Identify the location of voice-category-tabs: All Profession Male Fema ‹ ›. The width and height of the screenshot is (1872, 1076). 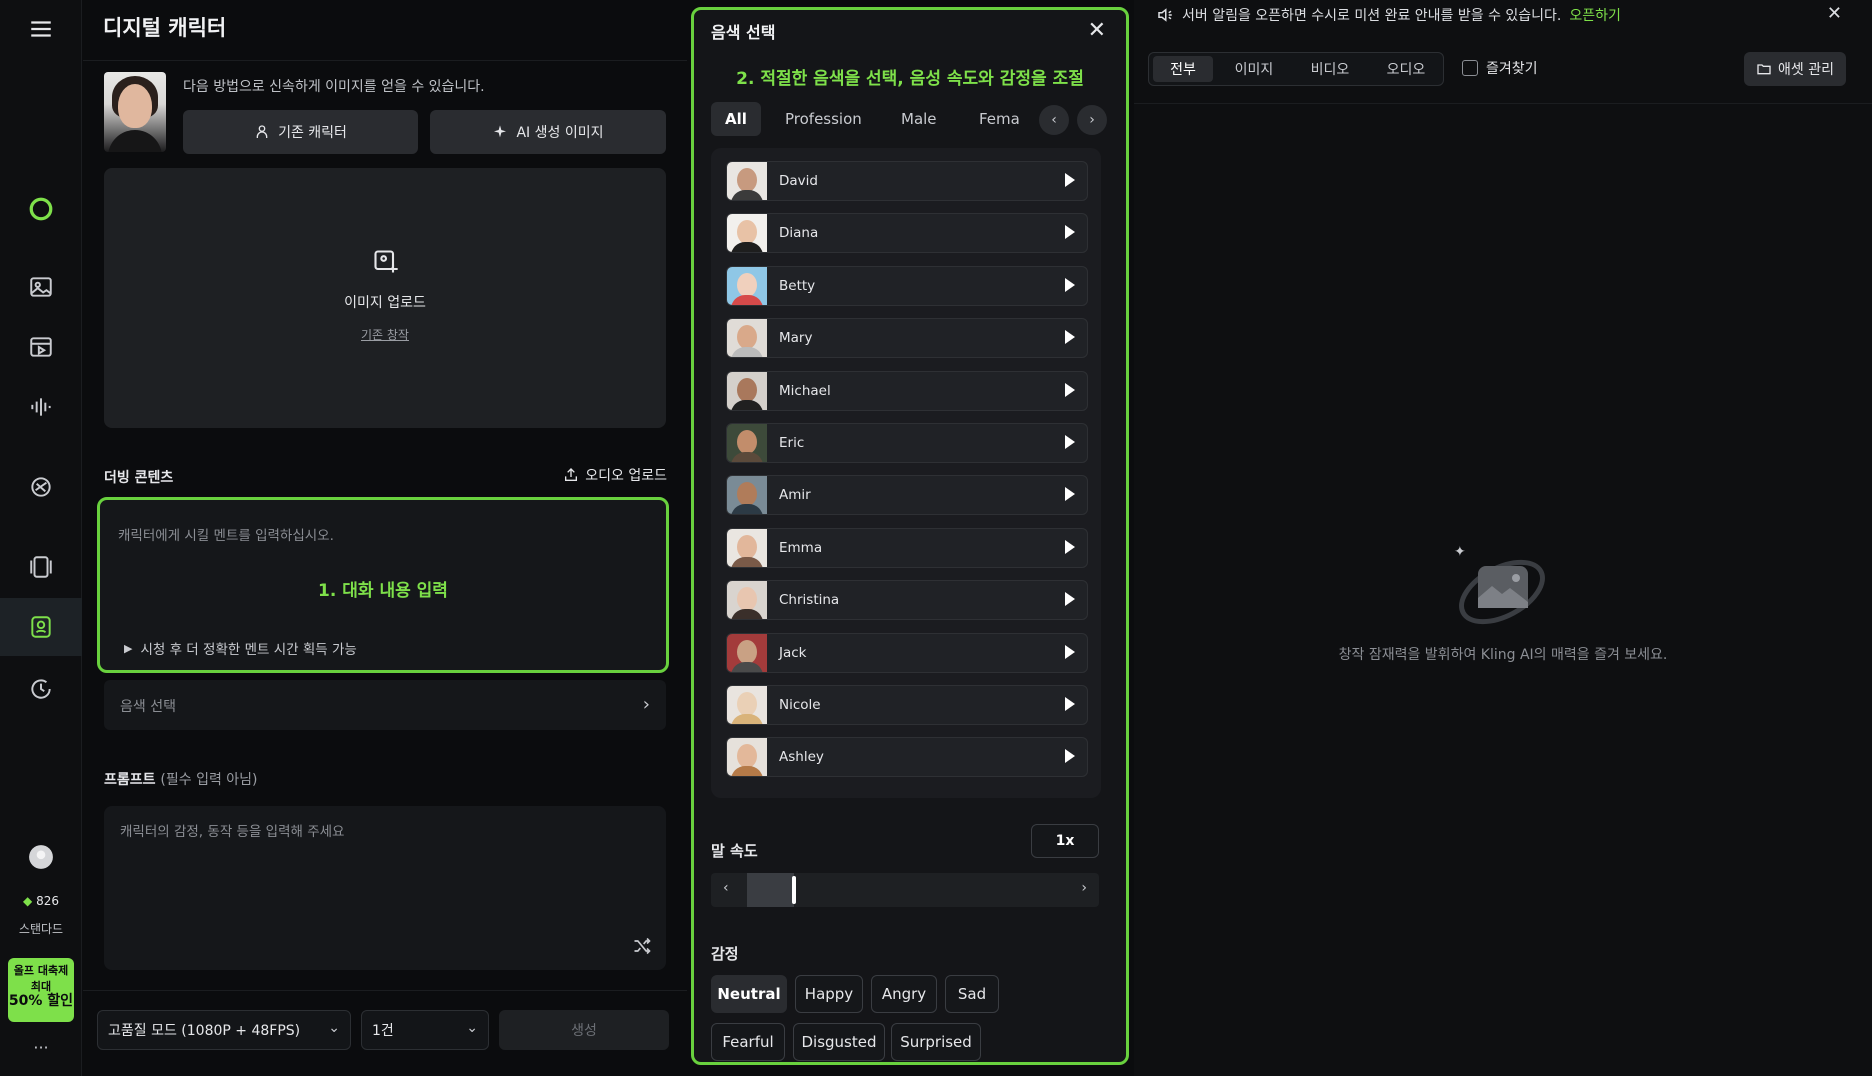
(911, 120).